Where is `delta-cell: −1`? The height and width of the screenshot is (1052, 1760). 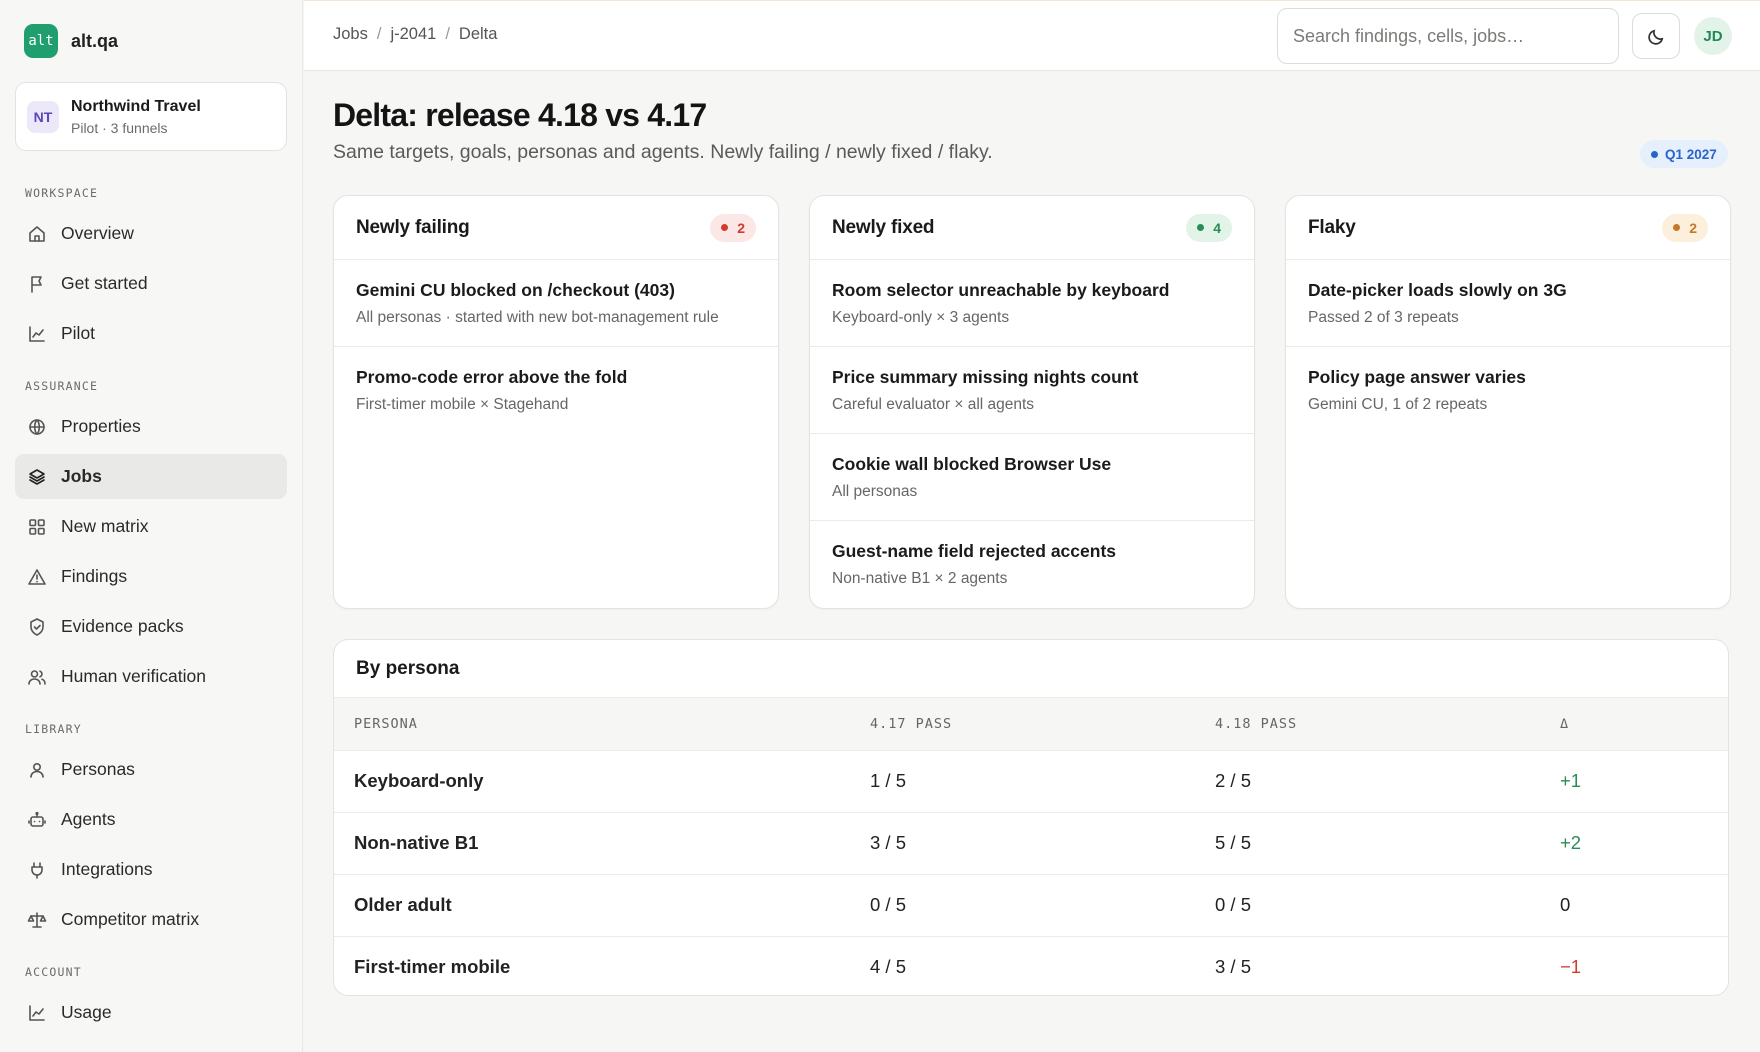 delta-cell: −1 is located at coordinates (1571, 967).